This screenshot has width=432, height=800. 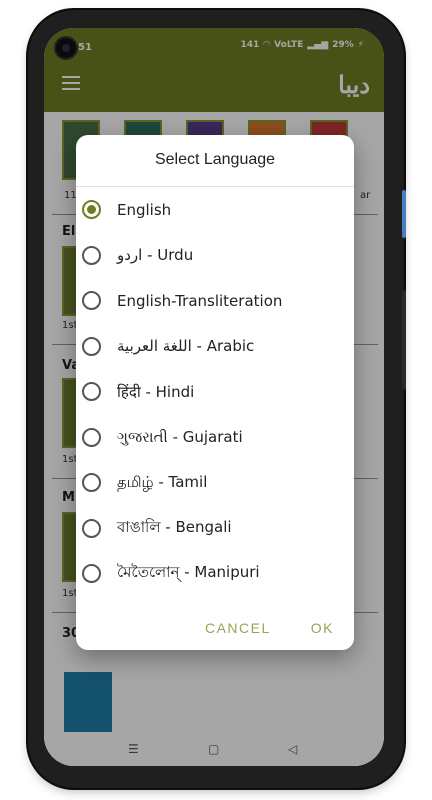 I want to click on language-option: اردو - Urdu, so click(x=215, y=256).